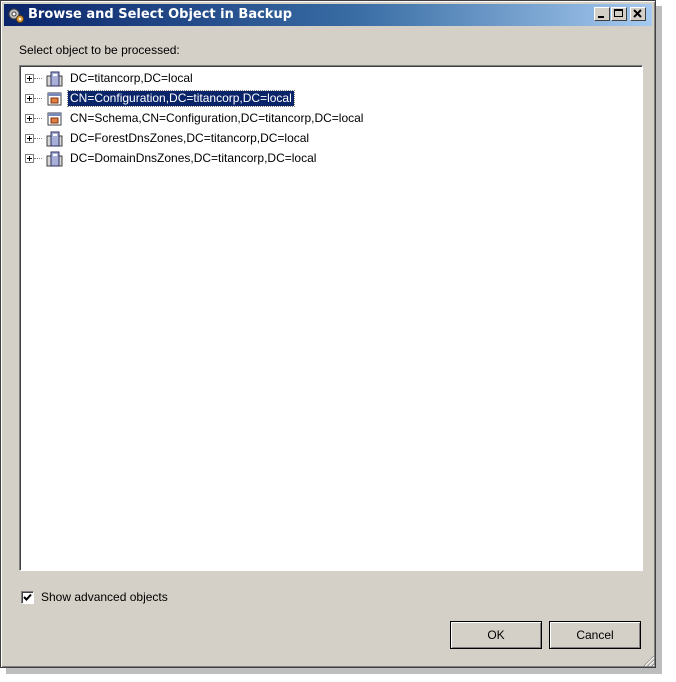  I want to click on tree-item-label: DC=titancorp,DC=local, so click(131, 78).